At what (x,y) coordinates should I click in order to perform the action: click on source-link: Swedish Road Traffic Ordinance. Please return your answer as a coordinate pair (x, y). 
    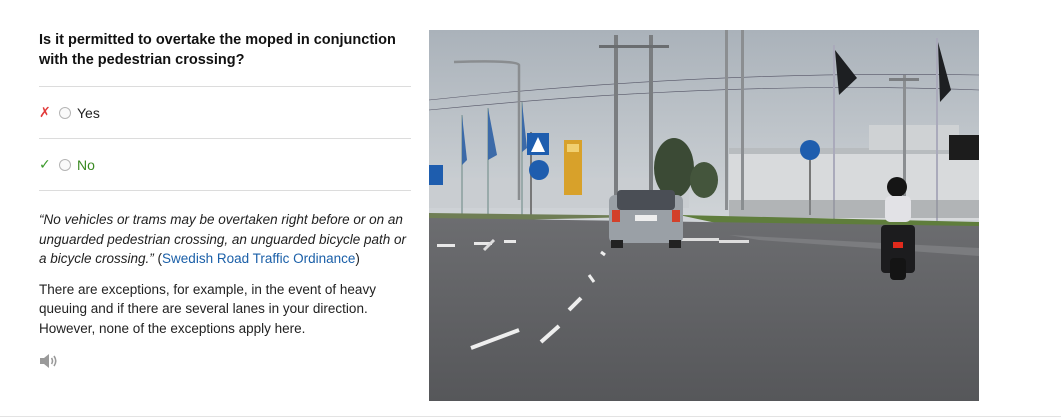
    Looking at the image, I should click on (258, 258).